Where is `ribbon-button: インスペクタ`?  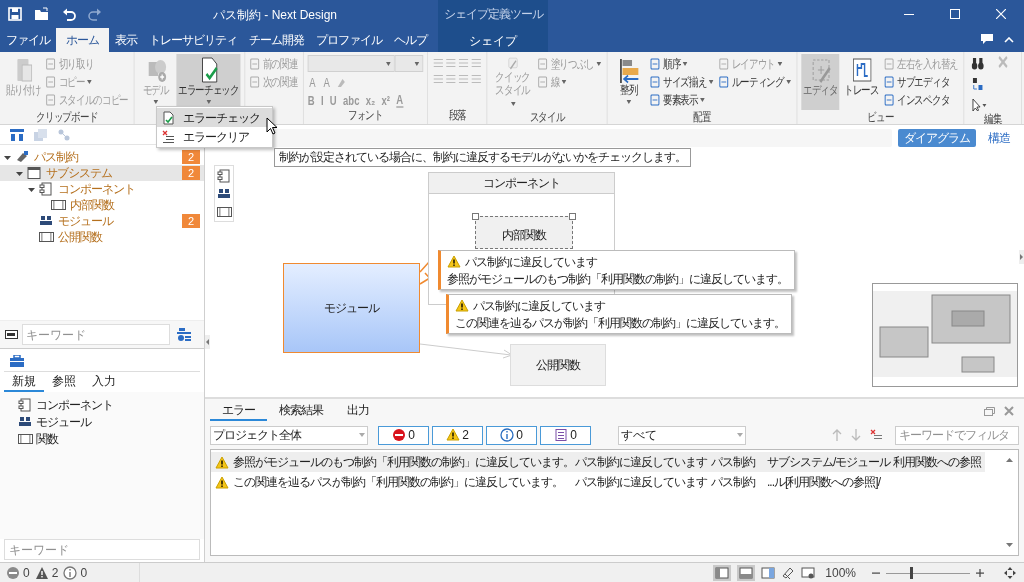 ribbon-button: インスペクタ is located at coordinates (921, 99).